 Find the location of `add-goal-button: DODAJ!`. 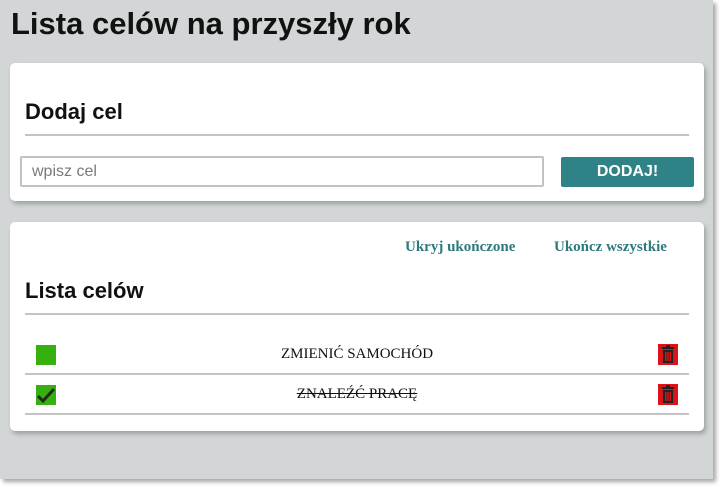

add-goal-button: DODAJ! is located at coordinates (627, 172).